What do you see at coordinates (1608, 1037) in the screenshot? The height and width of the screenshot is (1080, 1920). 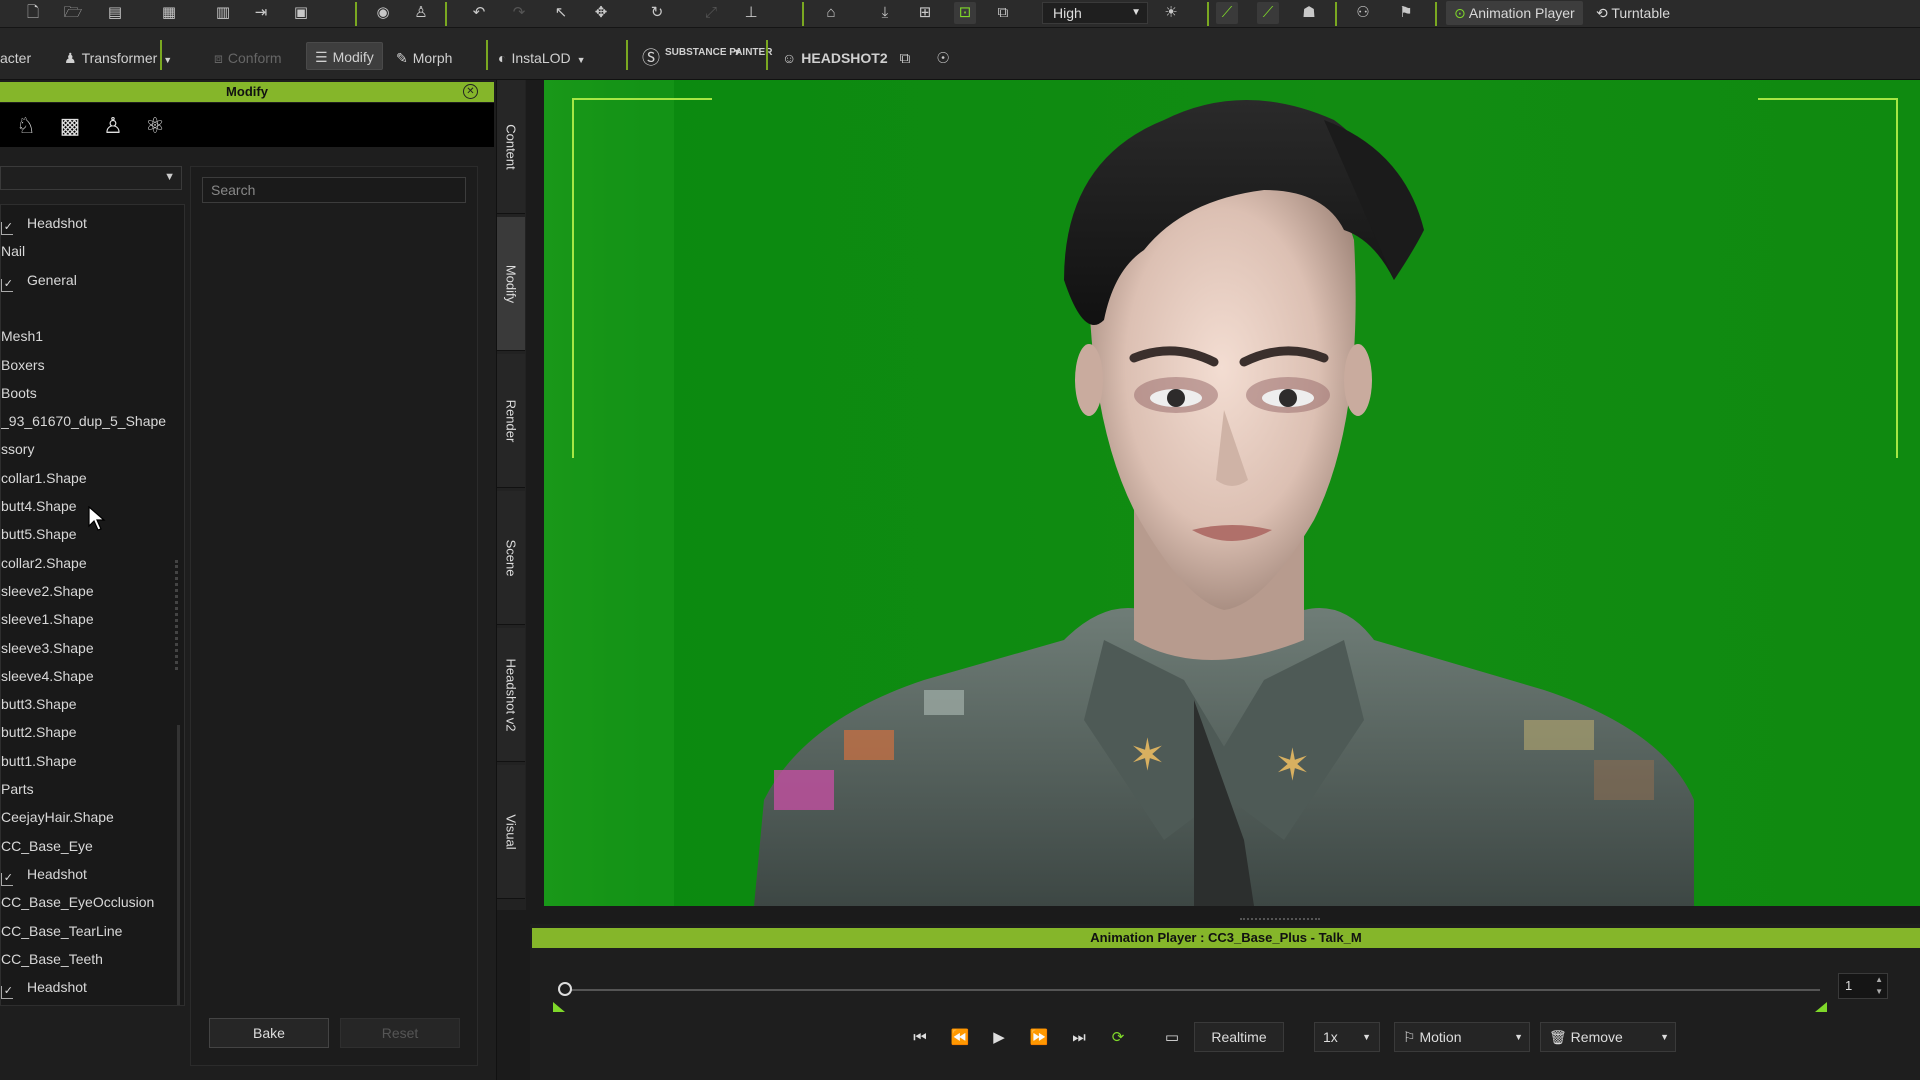 I see `remove-button: 🗑 Remove ▼` at bounding box center [1608, 1037].